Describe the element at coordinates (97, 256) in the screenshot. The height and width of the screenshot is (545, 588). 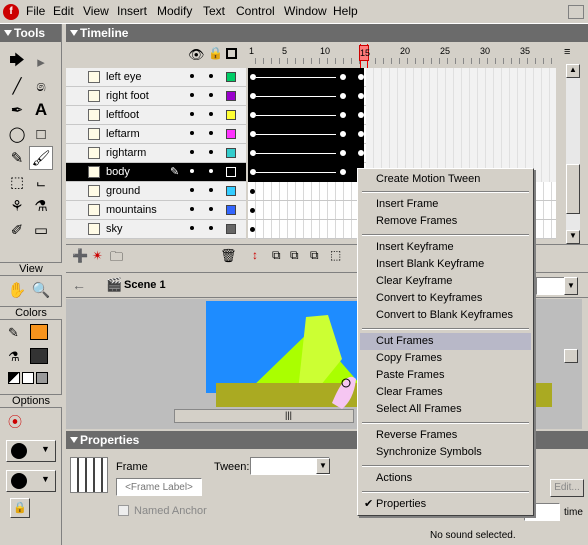
I see `add-guide-layer-icon: ✴` at that location.